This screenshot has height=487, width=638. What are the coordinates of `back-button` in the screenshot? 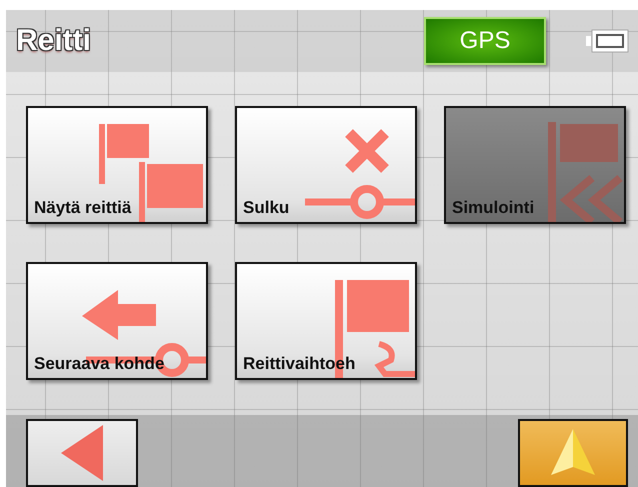 It's located at (82, 453).